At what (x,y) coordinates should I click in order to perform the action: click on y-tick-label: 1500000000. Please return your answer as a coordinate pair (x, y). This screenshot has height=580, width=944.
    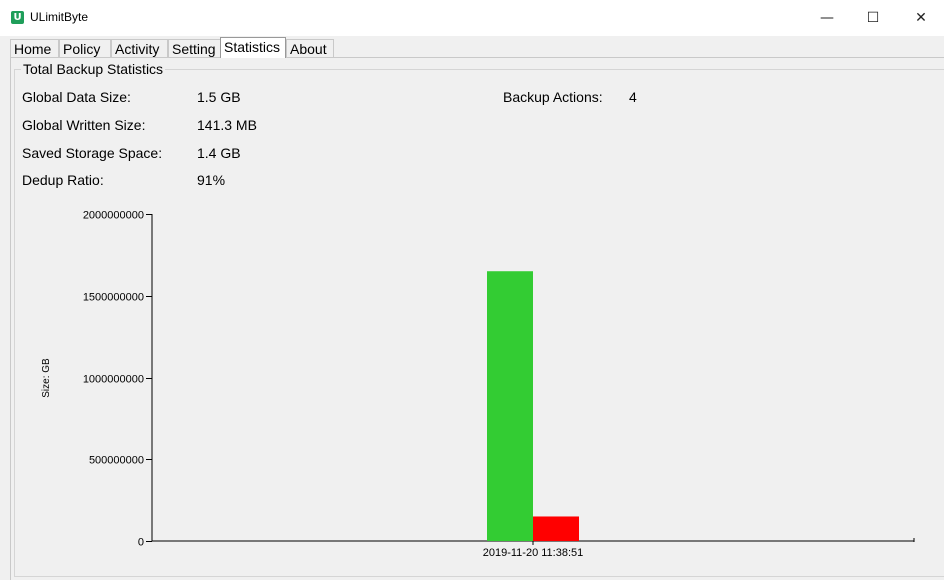
    Looking at the image, I should click on (113, 298).